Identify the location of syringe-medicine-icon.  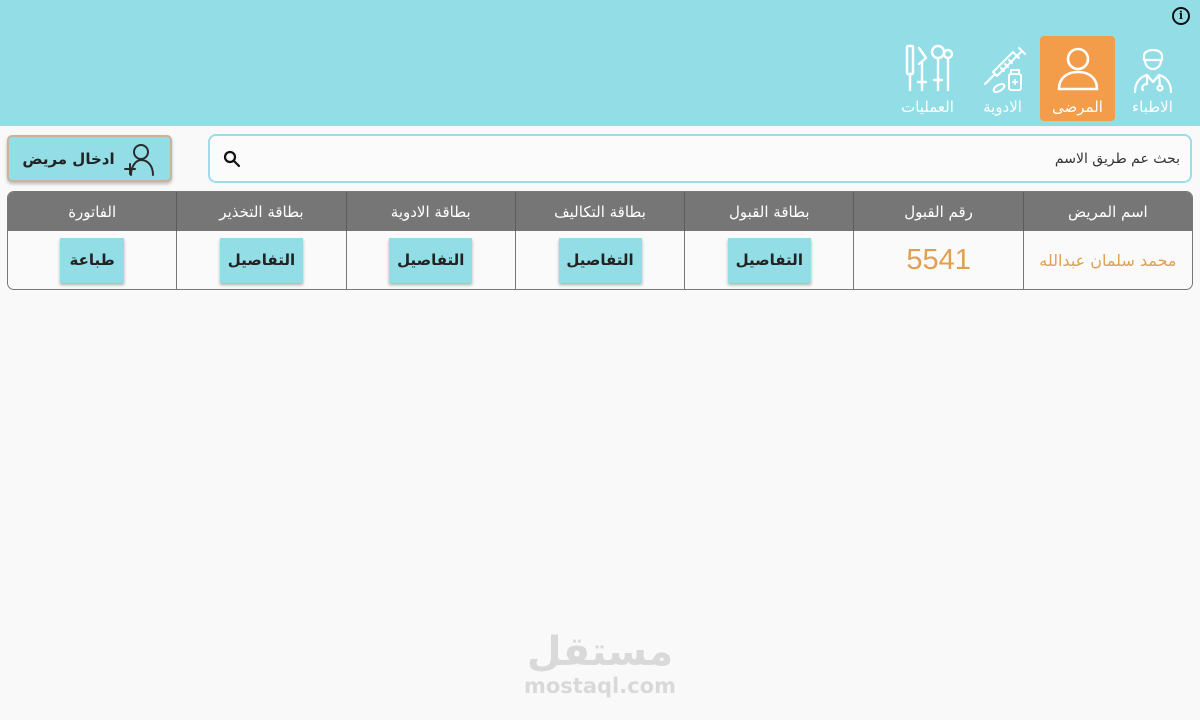
(1004, 70).